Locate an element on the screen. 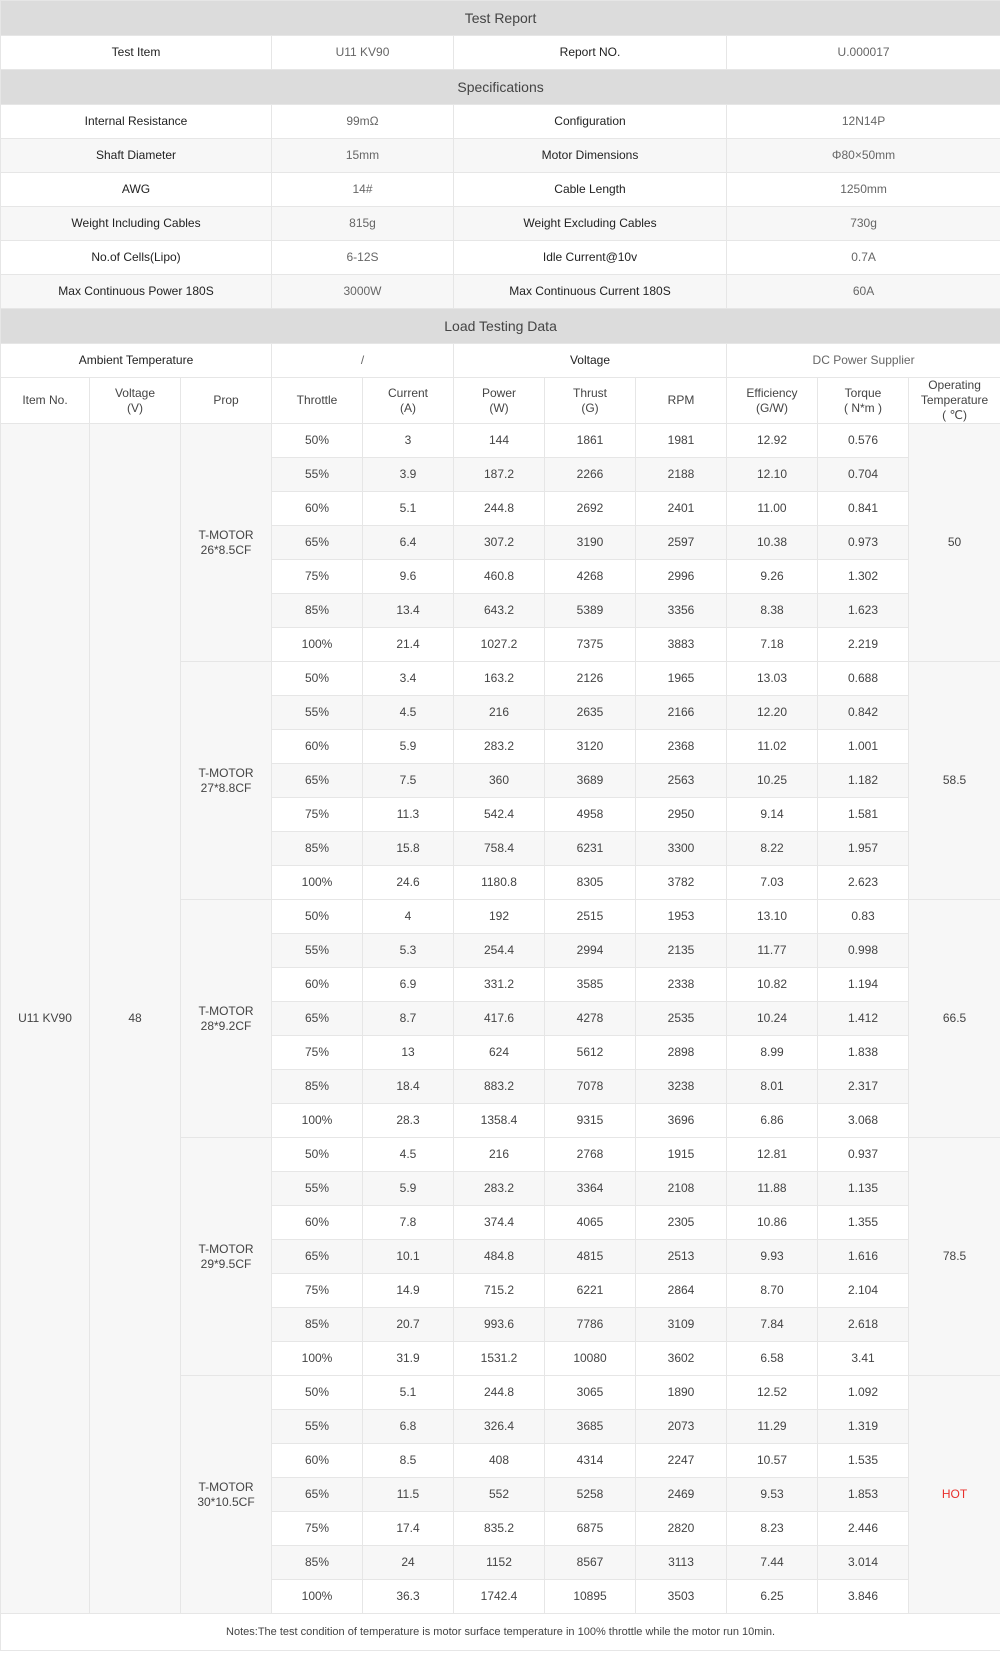 The image size is (1000, 1677). efficiency-cell: 11.29 is located at coordinates (772, 1426).